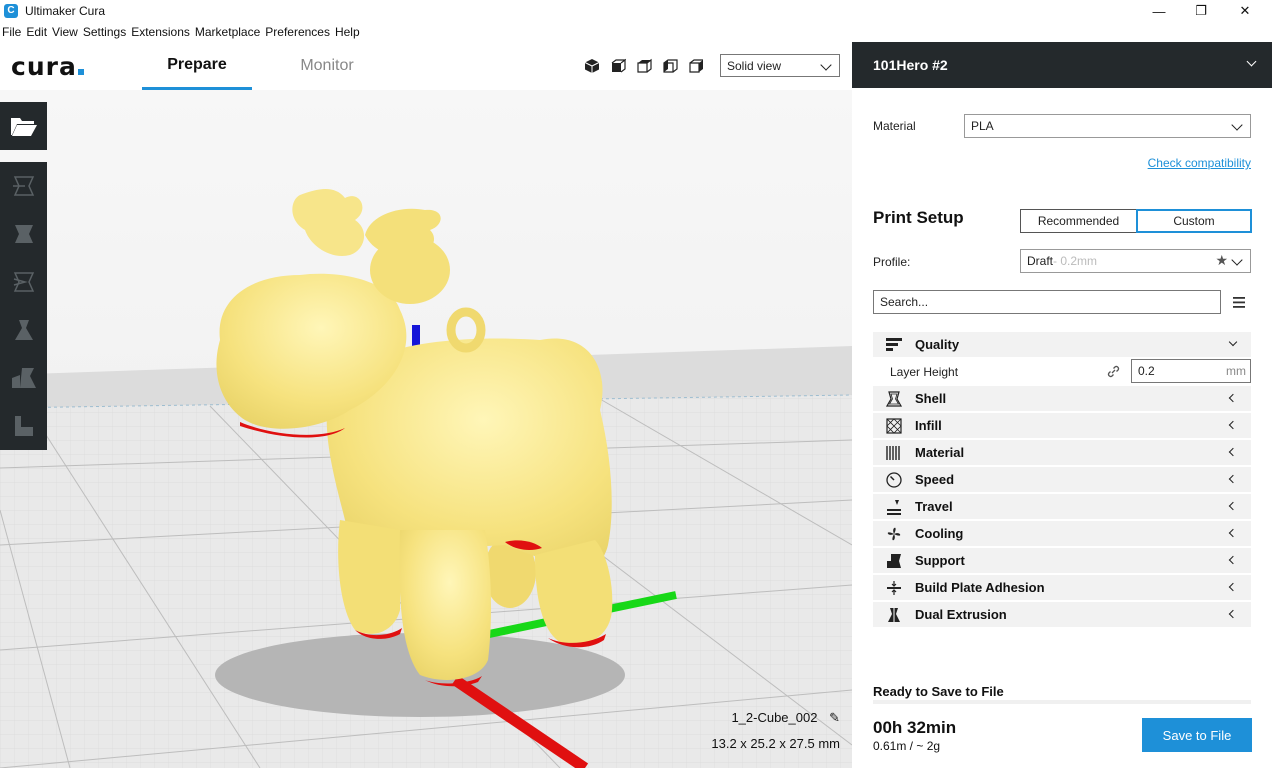  I want to click on support-icon, so click(894, 560).